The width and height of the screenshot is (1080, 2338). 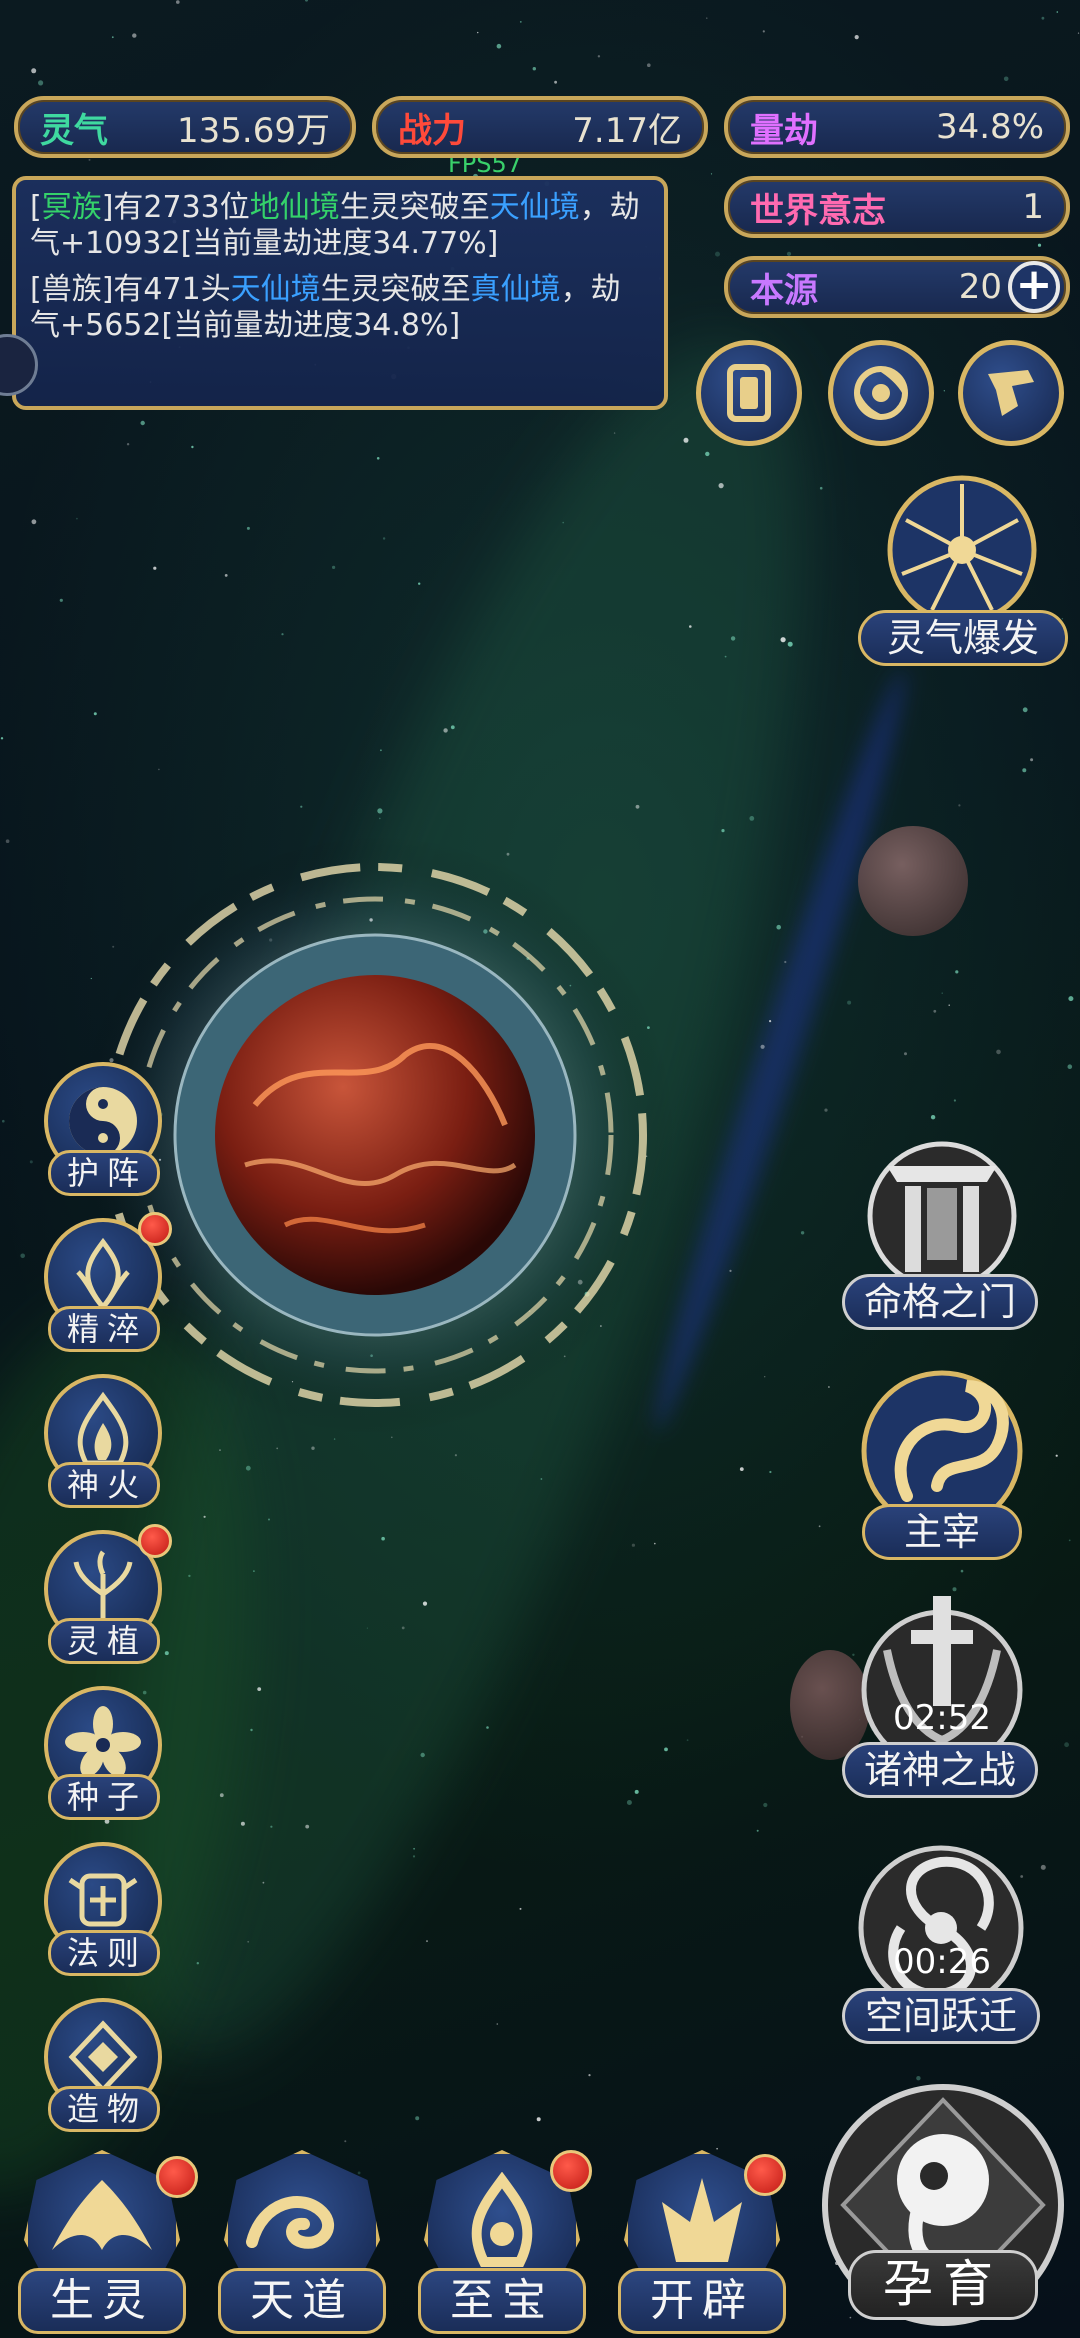 I want to click on bottom-tab-kaipi: 开辟, so click(x=702, y=2244).